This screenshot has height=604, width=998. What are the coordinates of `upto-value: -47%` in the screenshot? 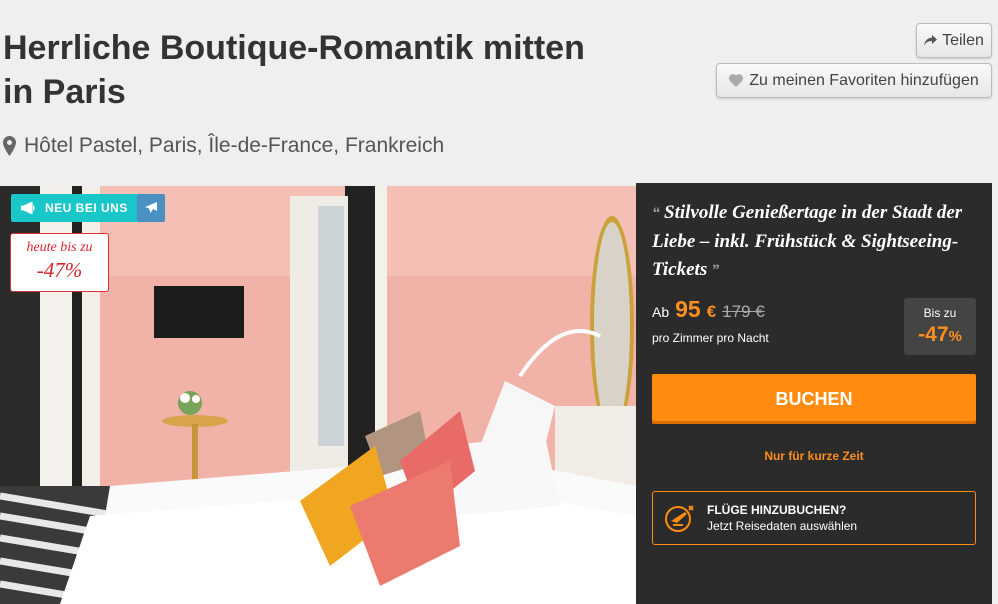 It's located at (940, 335).